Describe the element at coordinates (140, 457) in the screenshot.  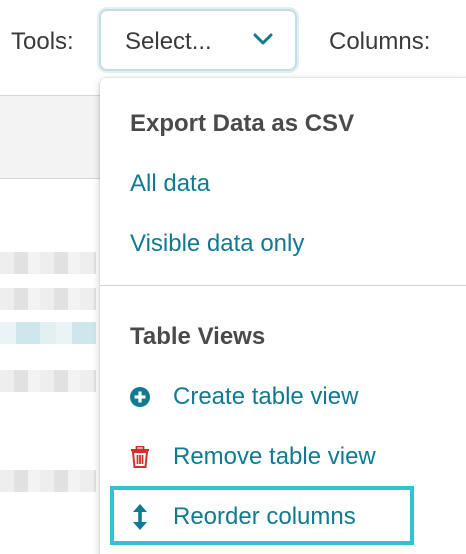
I see `trash-icon` at that location.